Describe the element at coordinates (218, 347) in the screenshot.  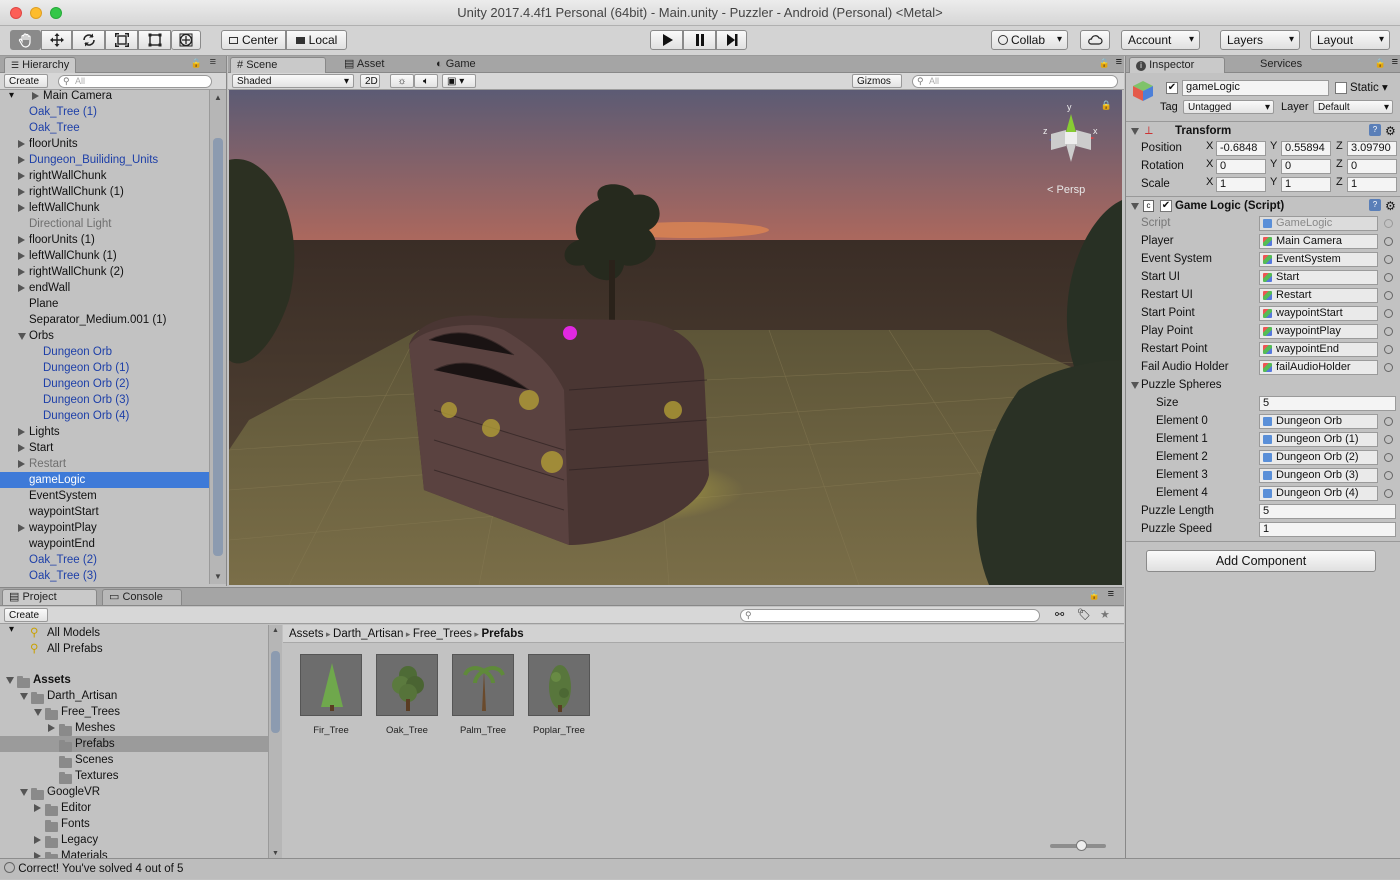
I see `hierarchy-scroll-thumb` at that location.